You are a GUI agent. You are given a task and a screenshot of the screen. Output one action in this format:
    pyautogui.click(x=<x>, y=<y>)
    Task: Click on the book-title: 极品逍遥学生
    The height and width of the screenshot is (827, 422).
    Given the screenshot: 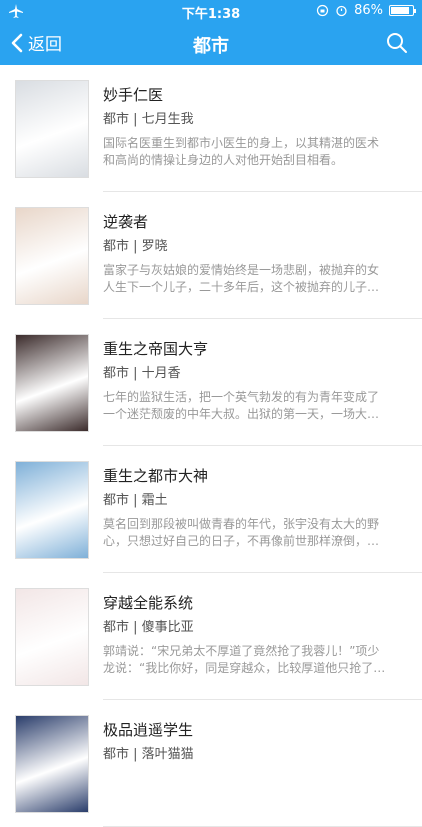 What is the action you would take?
    pyautogui.click(x=148, y=730)
    